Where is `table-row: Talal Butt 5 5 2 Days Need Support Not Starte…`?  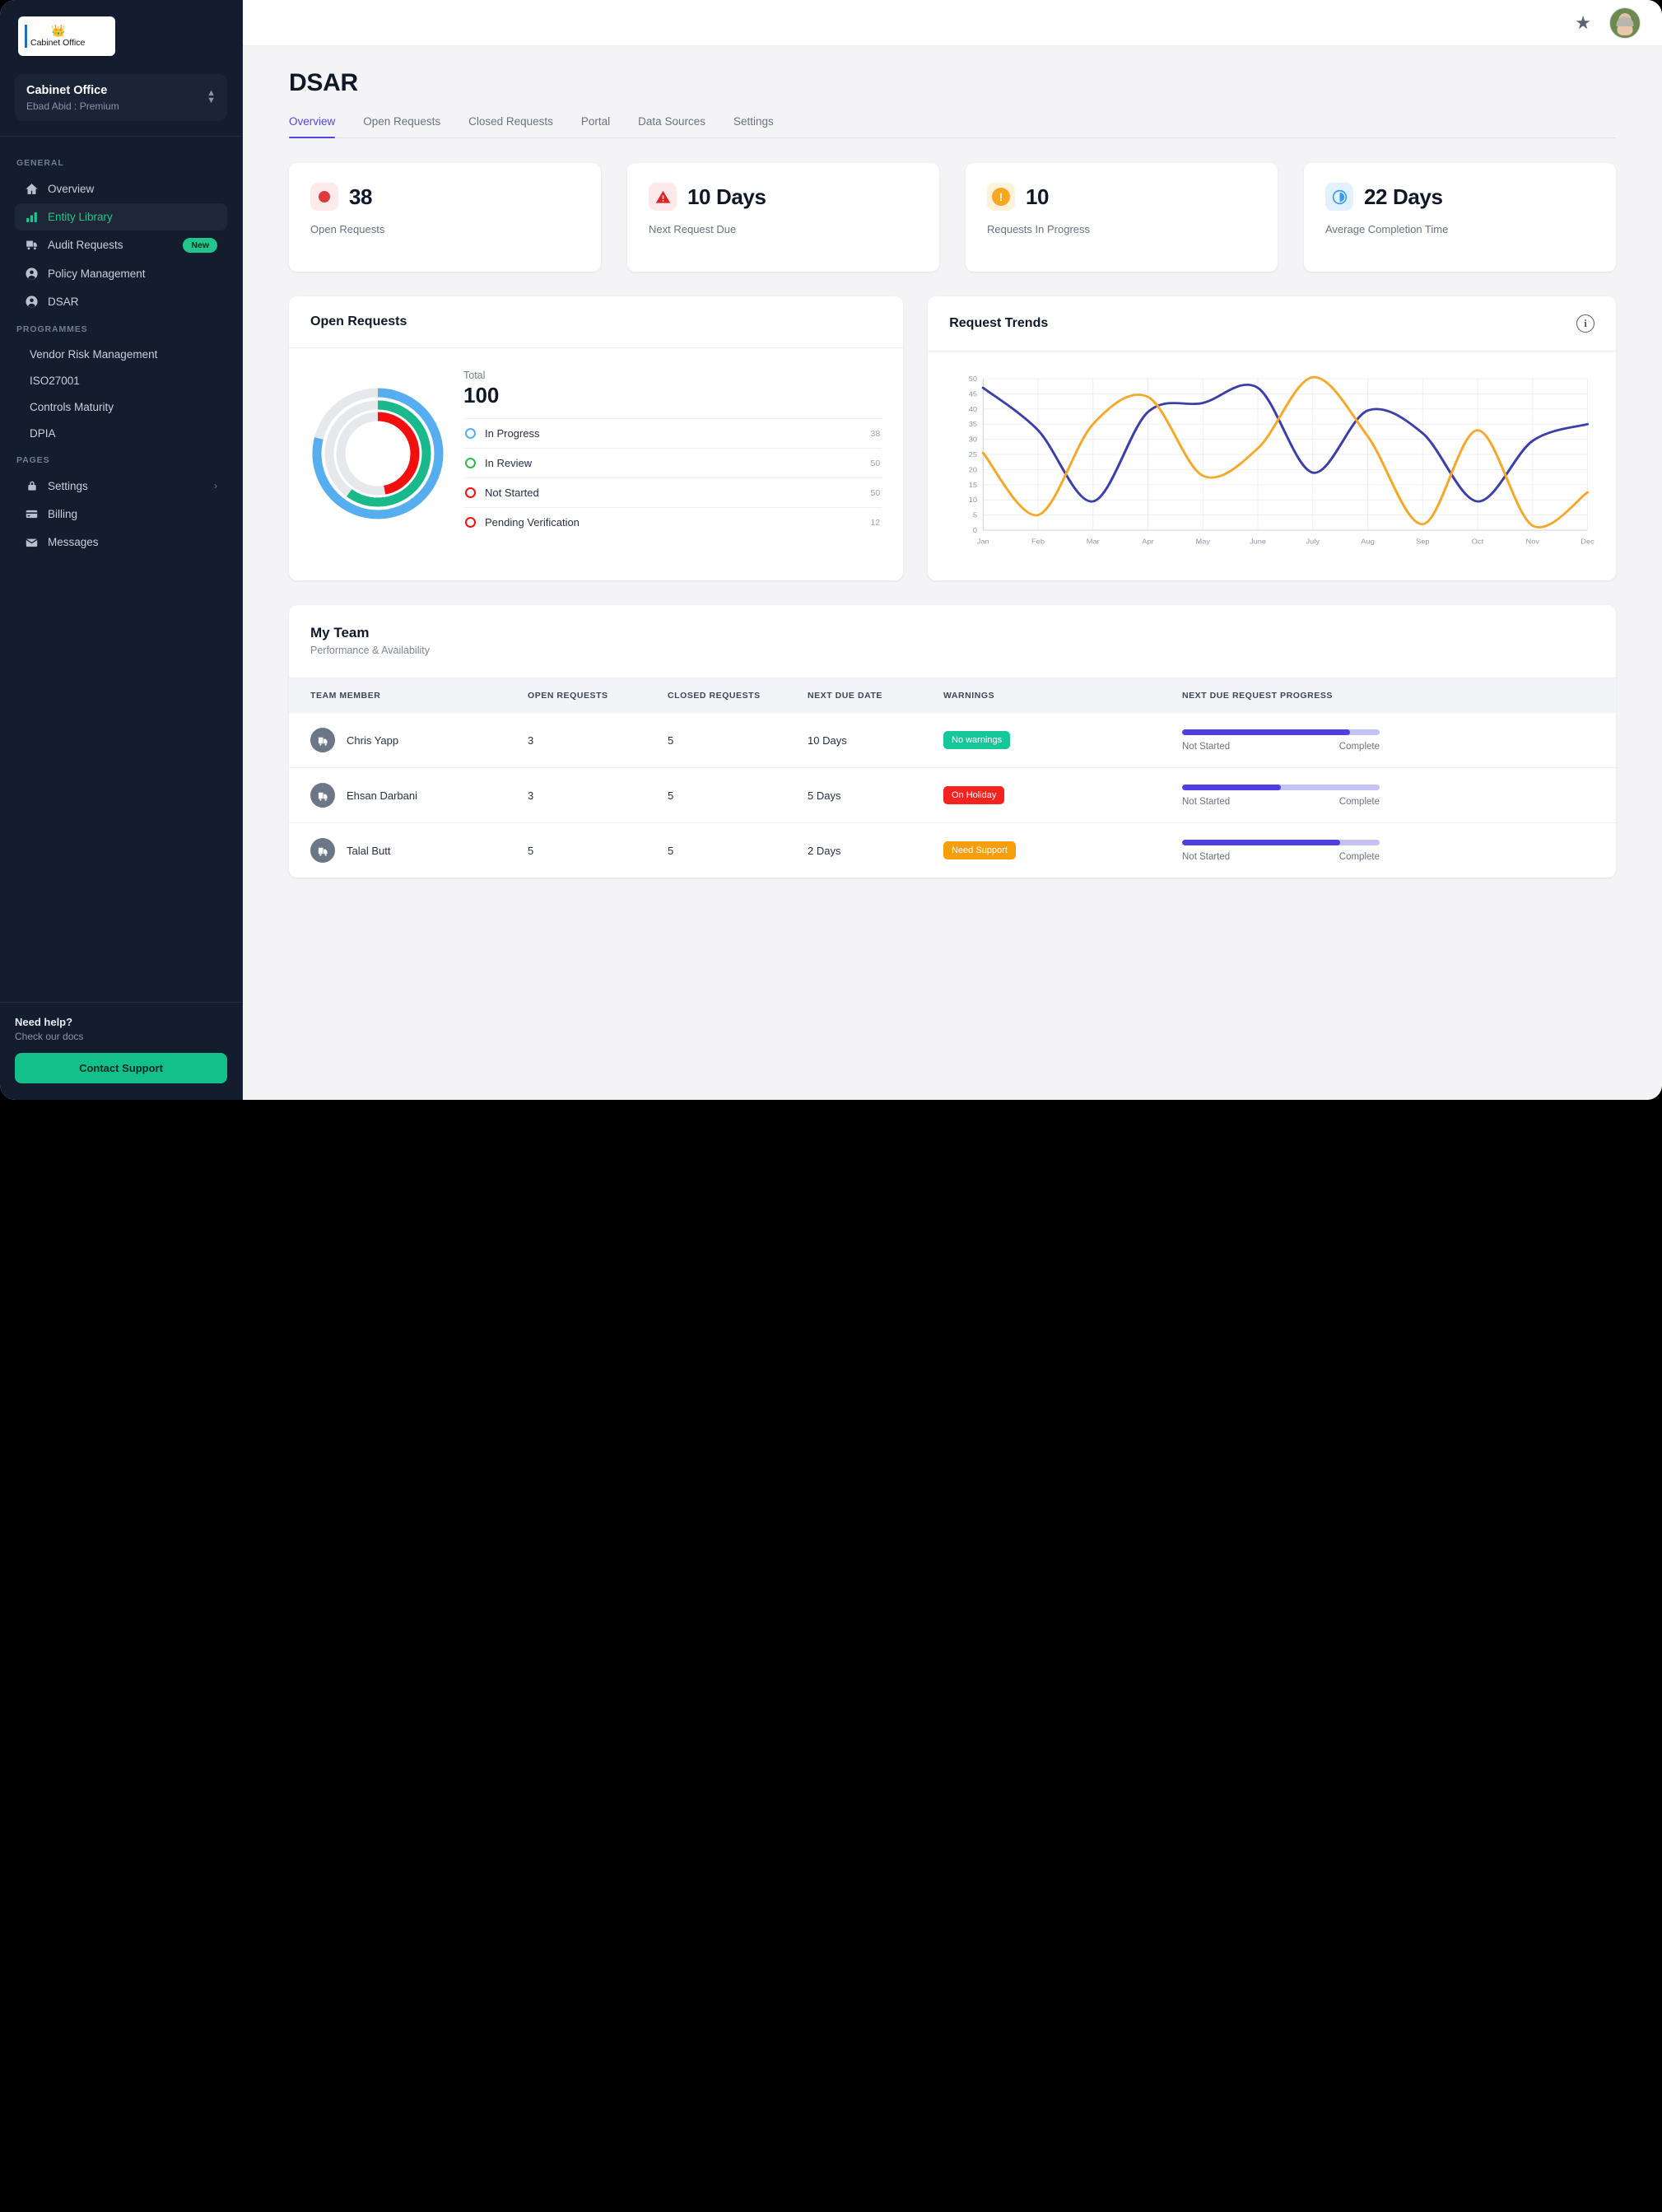
table-row: Talal Butt 5 5 2 Days Need Support Not Starte… is located at coordinates (952, 850).